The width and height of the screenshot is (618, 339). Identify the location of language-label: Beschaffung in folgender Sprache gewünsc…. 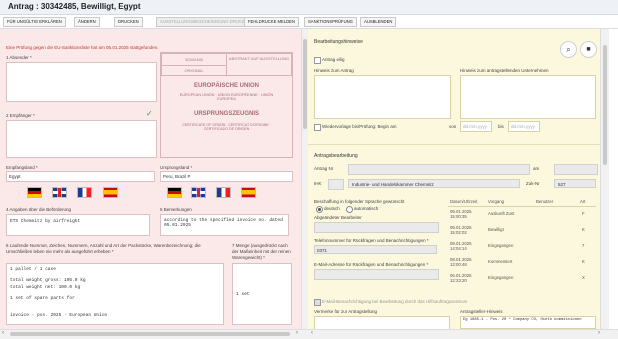
(359, 201).